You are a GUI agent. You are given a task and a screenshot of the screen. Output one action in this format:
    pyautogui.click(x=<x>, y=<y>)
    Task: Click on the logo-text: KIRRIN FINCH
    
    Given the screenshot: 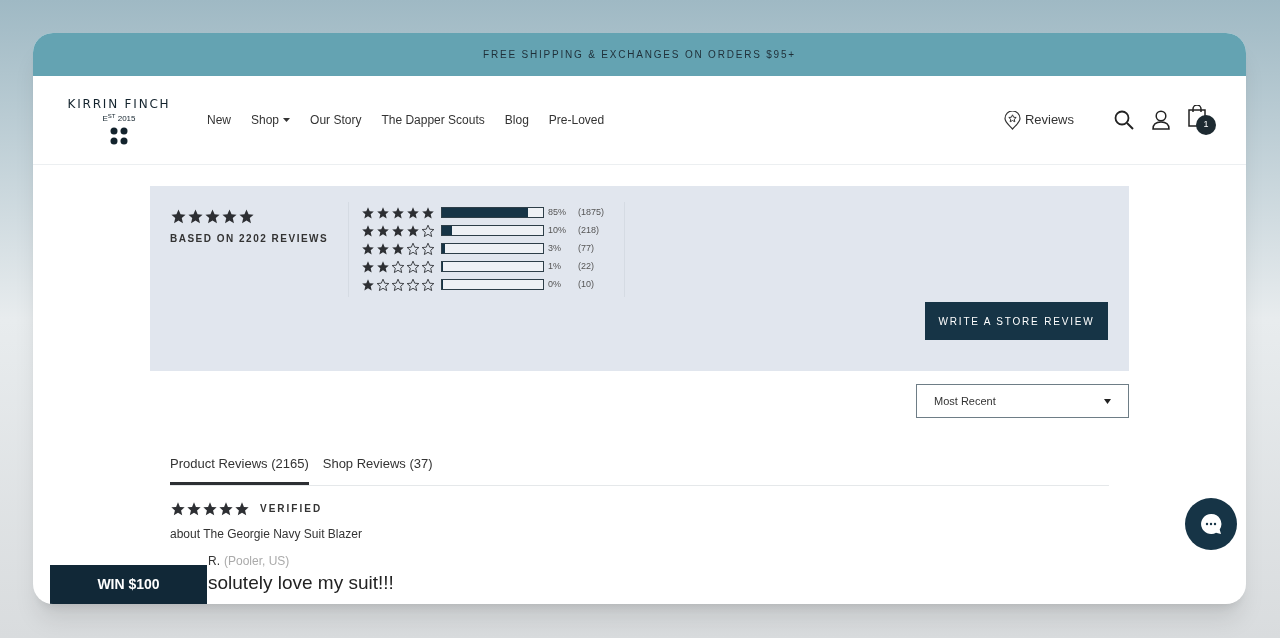 What is the action you would take?
    pyautogui.click(x=119, y=104)
    